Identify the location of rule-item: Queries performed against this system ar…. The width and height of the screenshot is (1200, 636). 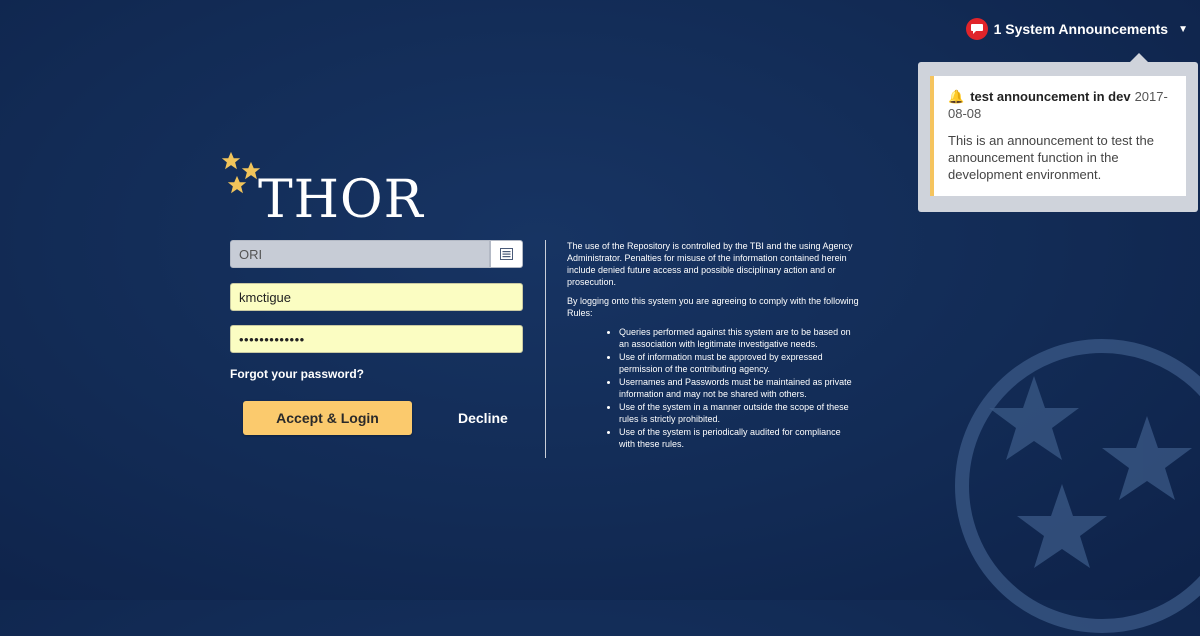
(739, 338).